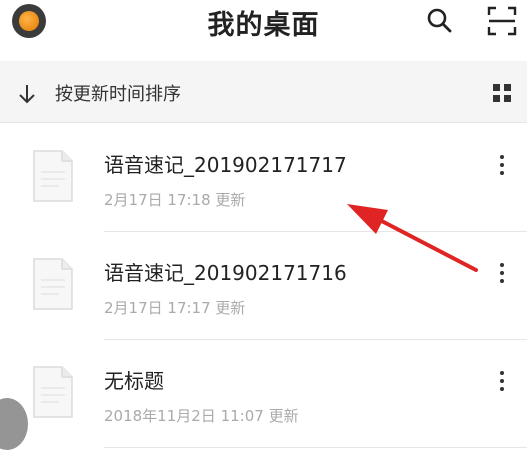 This screenshot has height=454, width=527. What do you see at coordinates (502, 93) in the screenshot?
I see `grid-view-icon` at bounding box center [502, 93].